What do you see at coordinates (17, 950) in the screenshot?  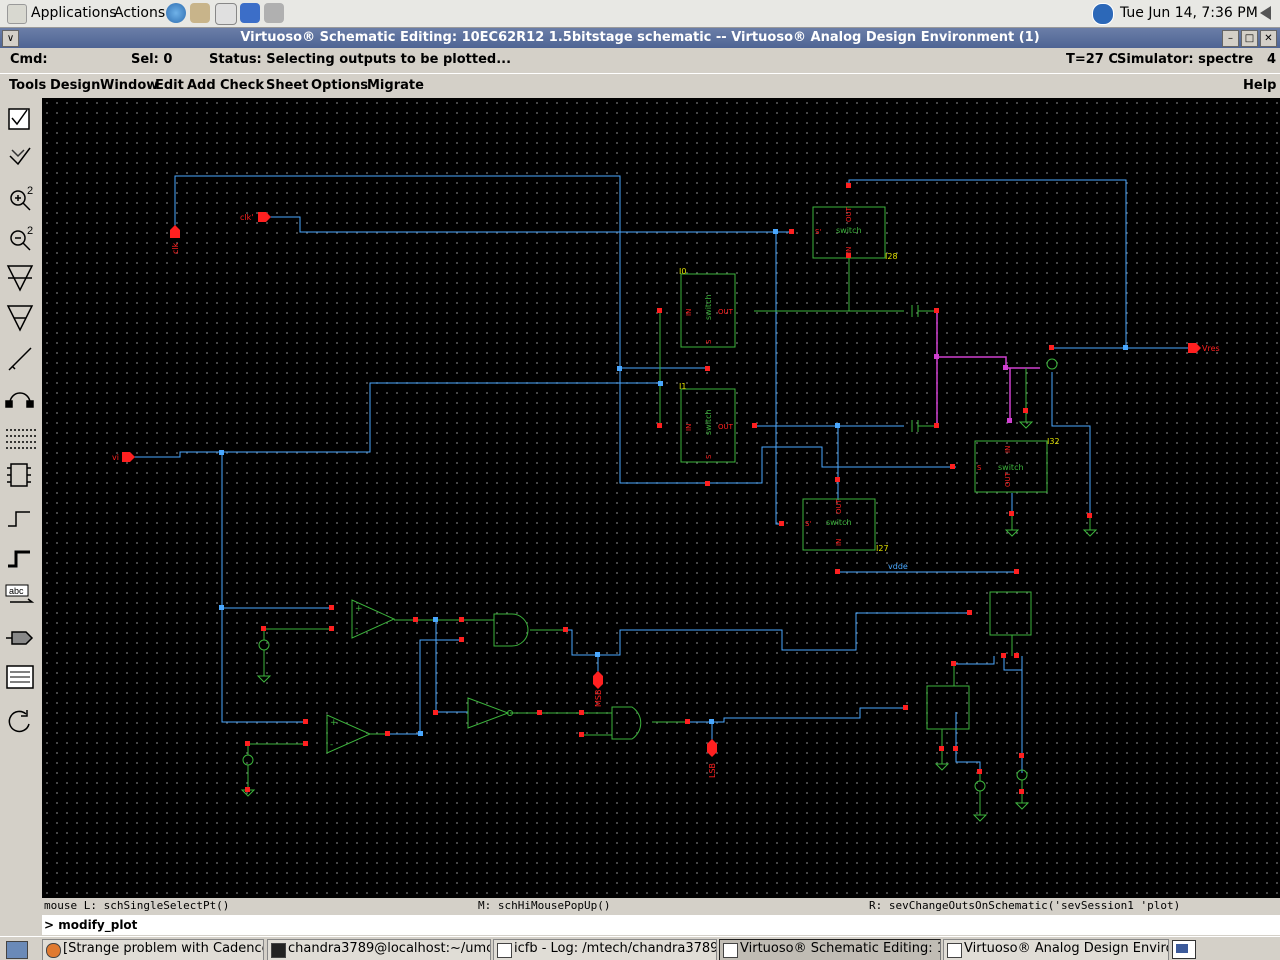 I see `show-desktop-icon` at bounding box center [17, 950].